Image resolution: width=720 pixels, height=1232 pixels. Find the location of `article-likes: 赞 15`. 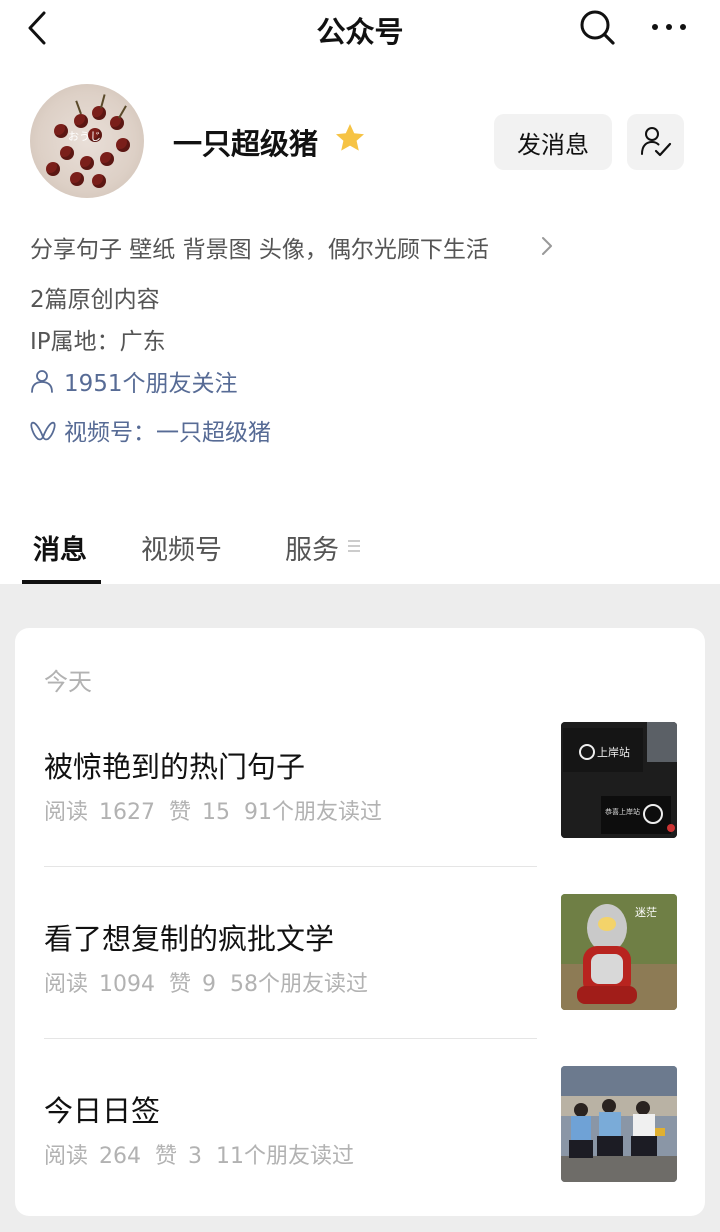

article-likes: 赞 15 is located at coordinates (199, 812).